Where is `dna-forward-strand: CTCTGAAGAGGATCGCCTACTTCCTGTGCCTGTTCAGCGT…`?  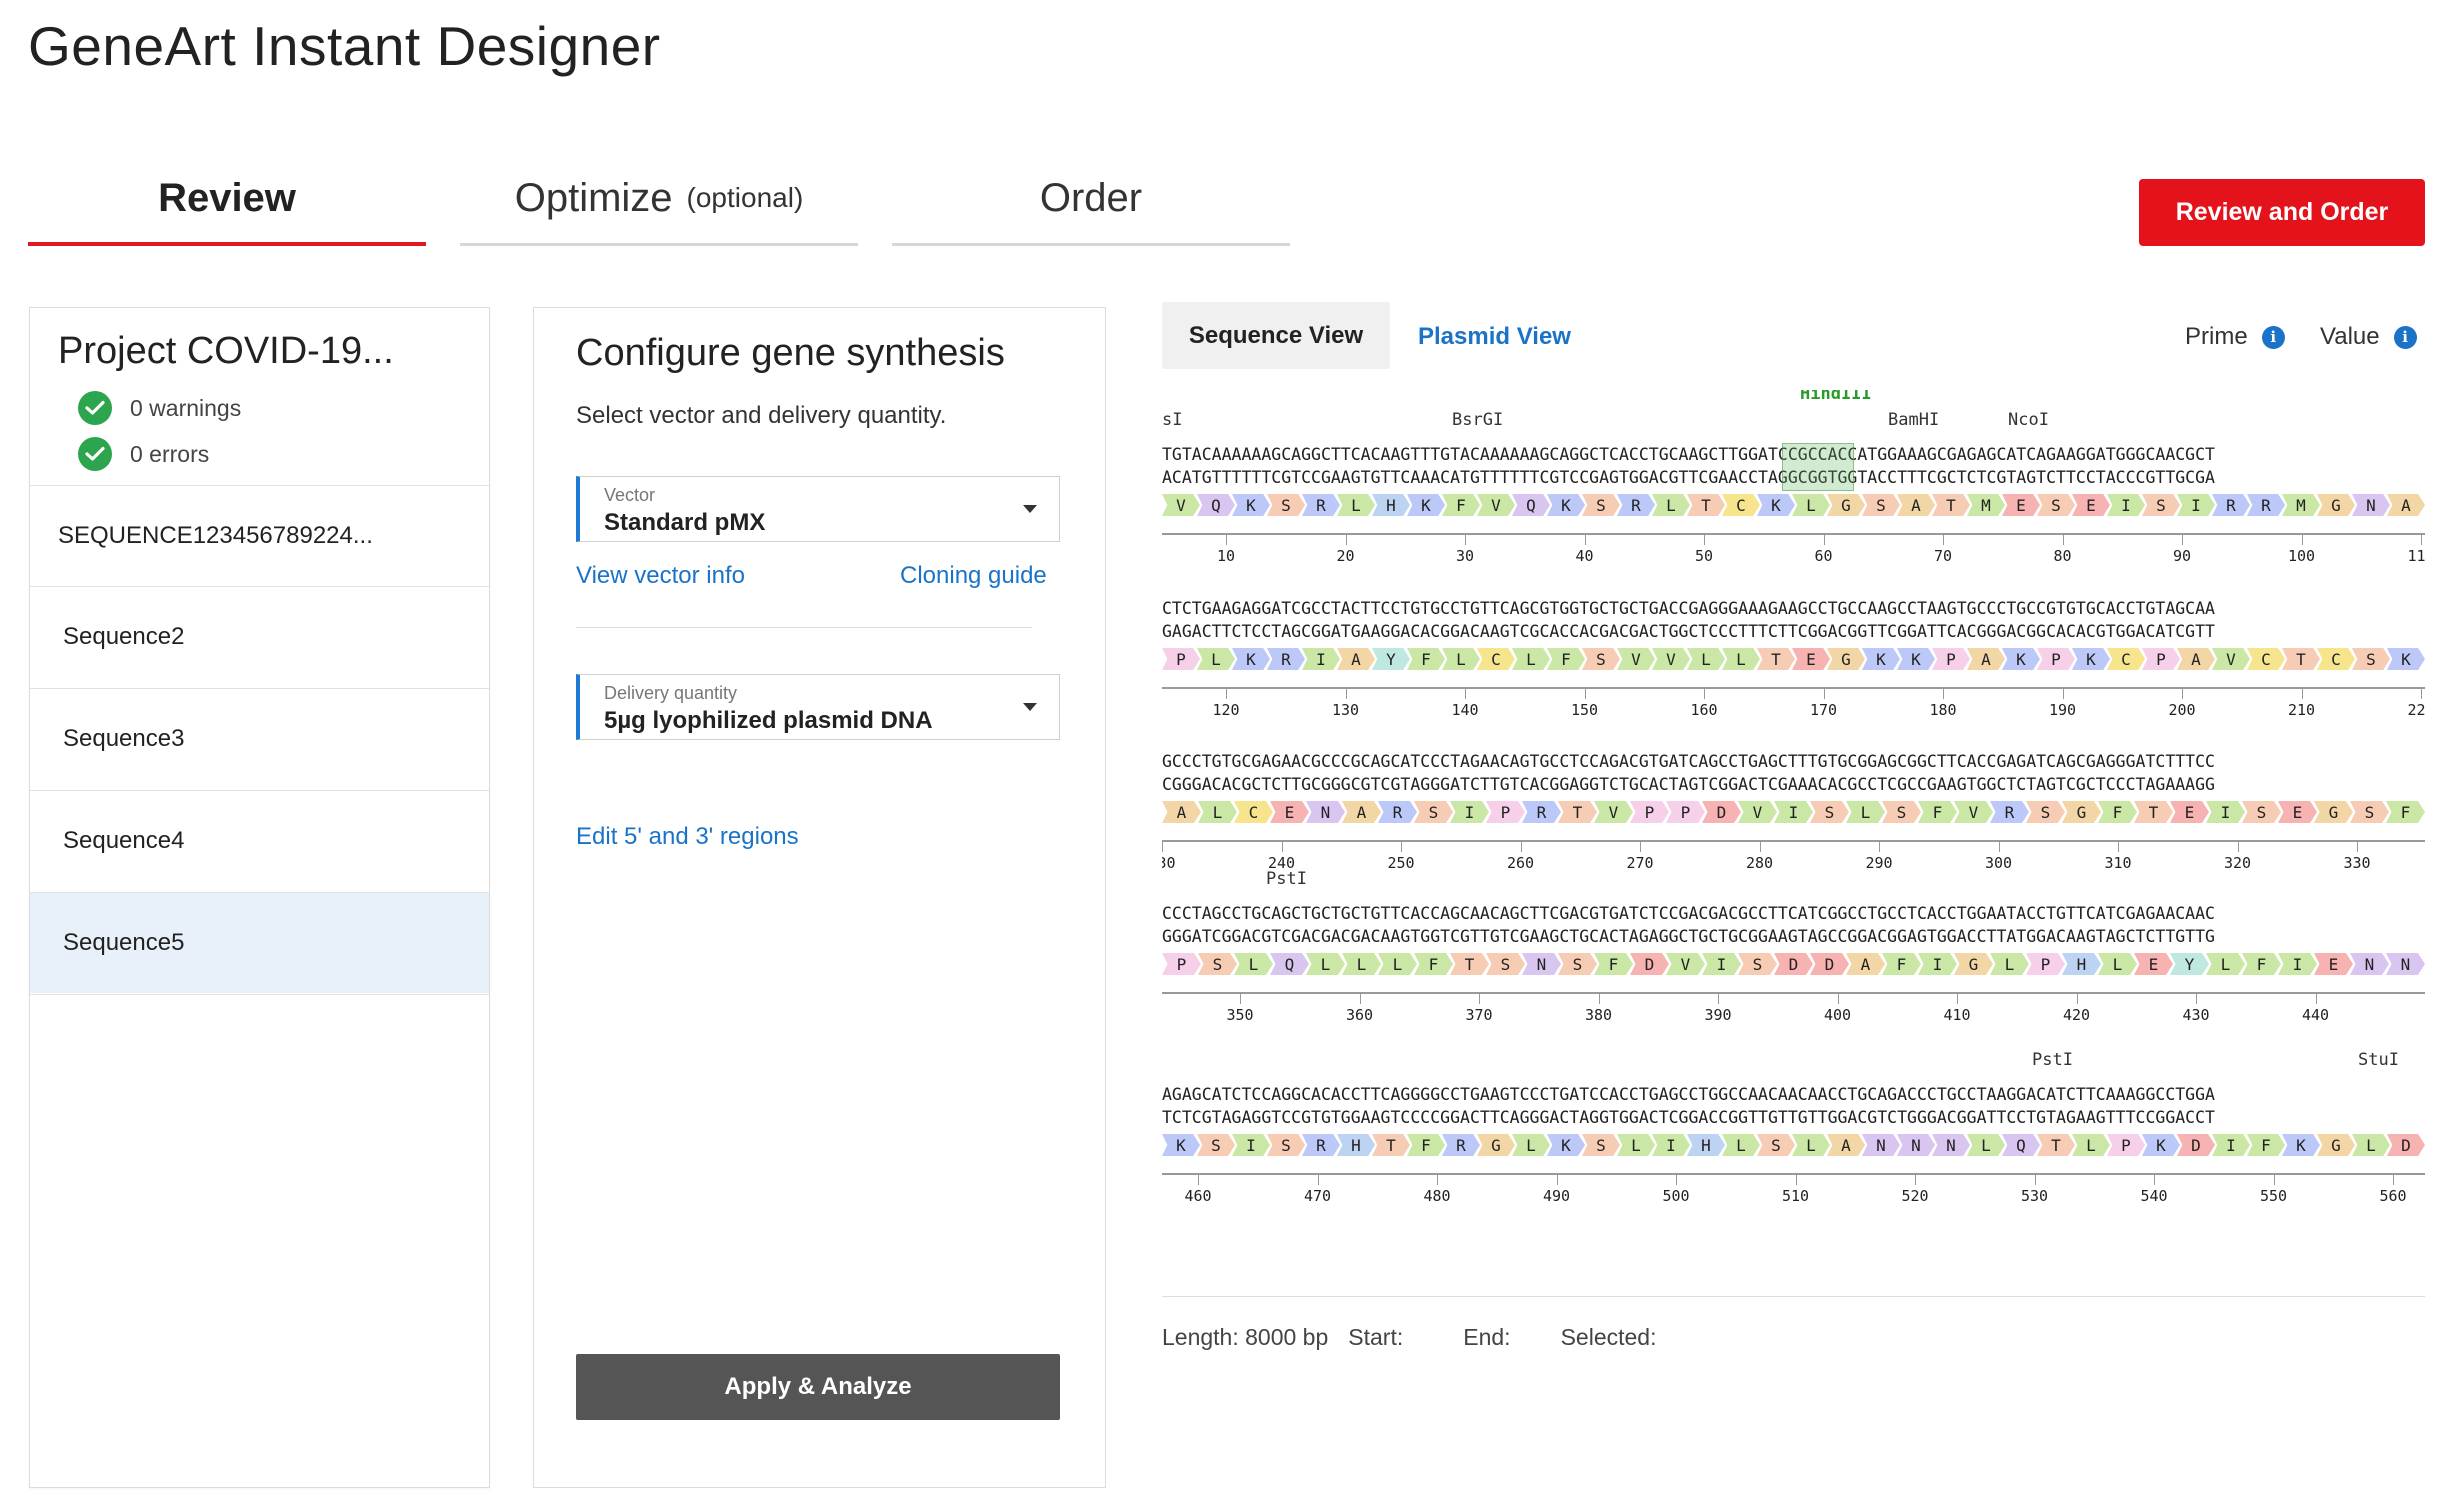 dna-forward-strand: CTCTGAAGAGGATCGCCTACTTCCTGTGCCTGTTCAGCGT… is located at coordinates (1688, 608).